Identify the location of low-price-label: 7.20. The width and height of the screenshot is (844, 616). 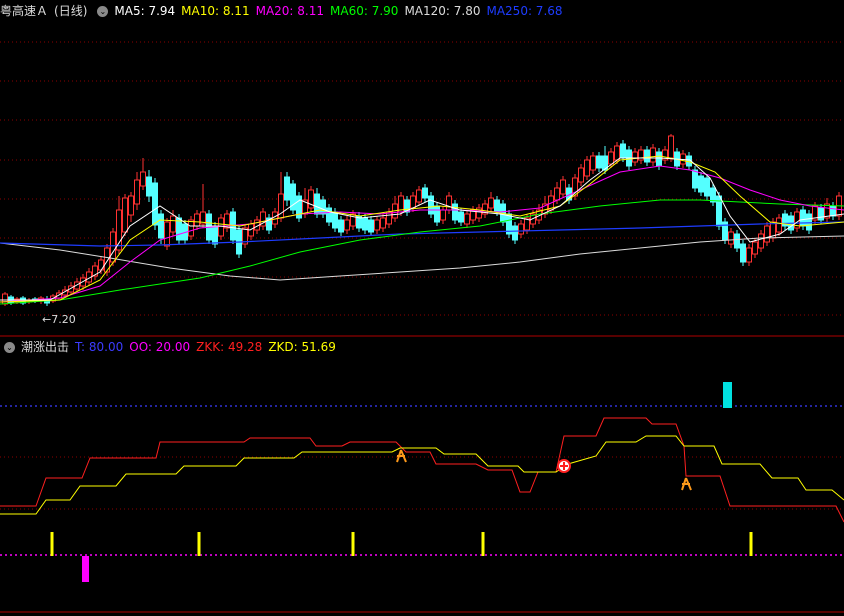
(63, 319).